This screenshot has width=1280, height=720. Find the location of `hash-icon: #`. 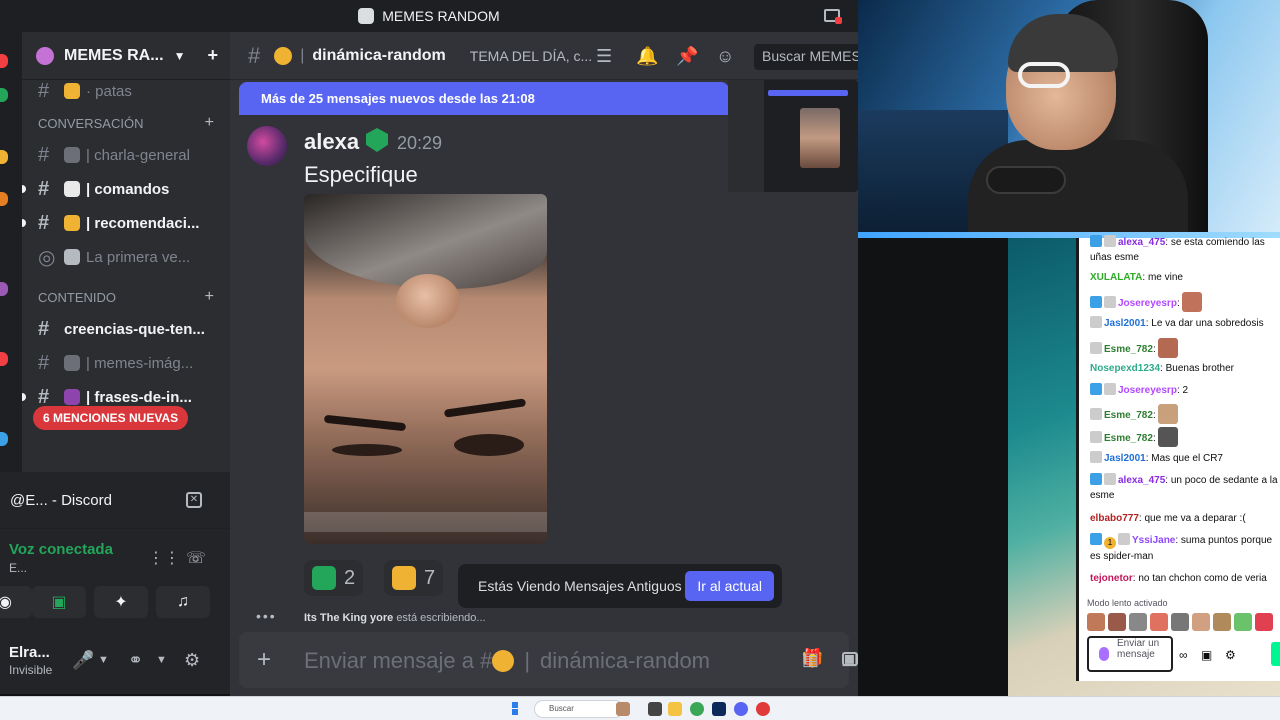

hash-icon: # is located at coordinates (44, 188).